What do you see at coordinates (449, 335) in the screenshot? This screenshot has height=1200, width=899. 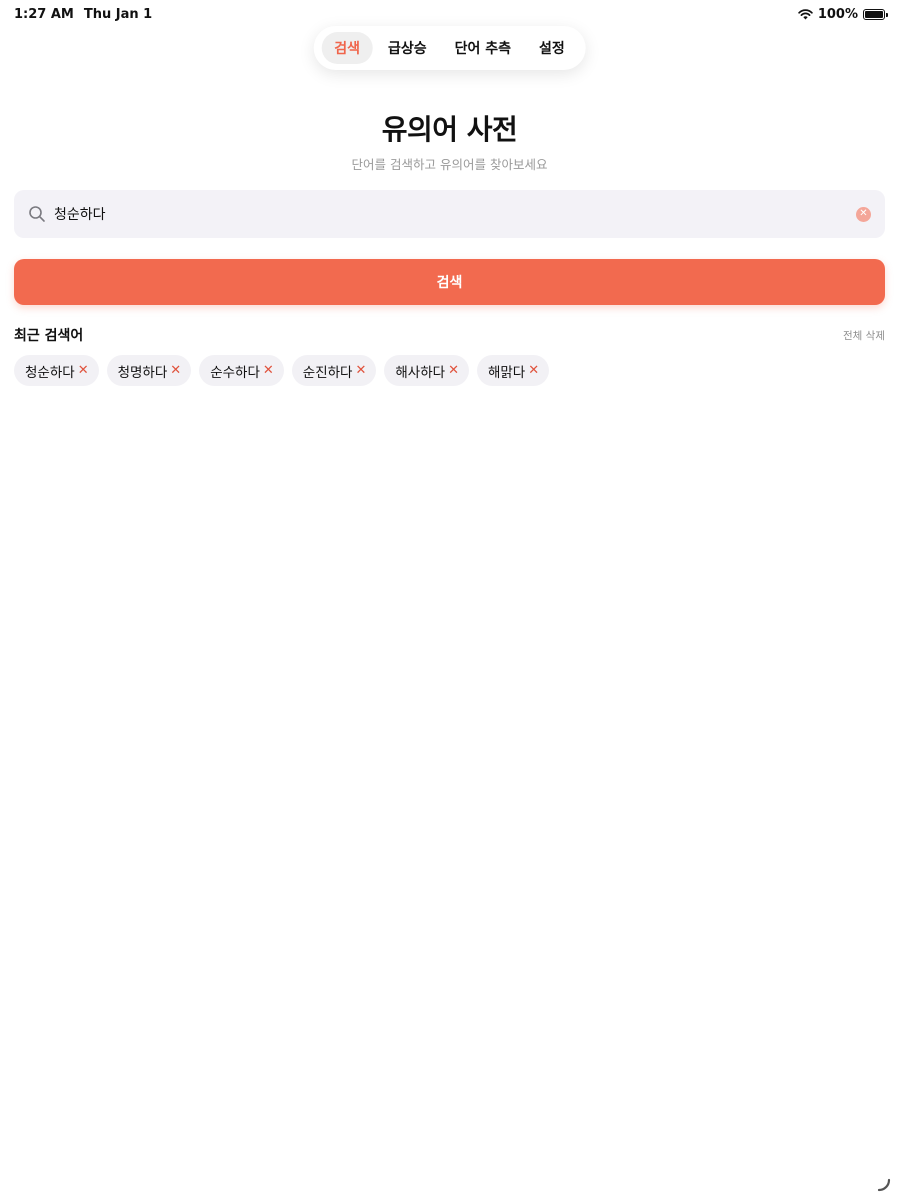 I see `recent-header: 최근 검색어 전체 삭제` at bounding box center [449, 335].